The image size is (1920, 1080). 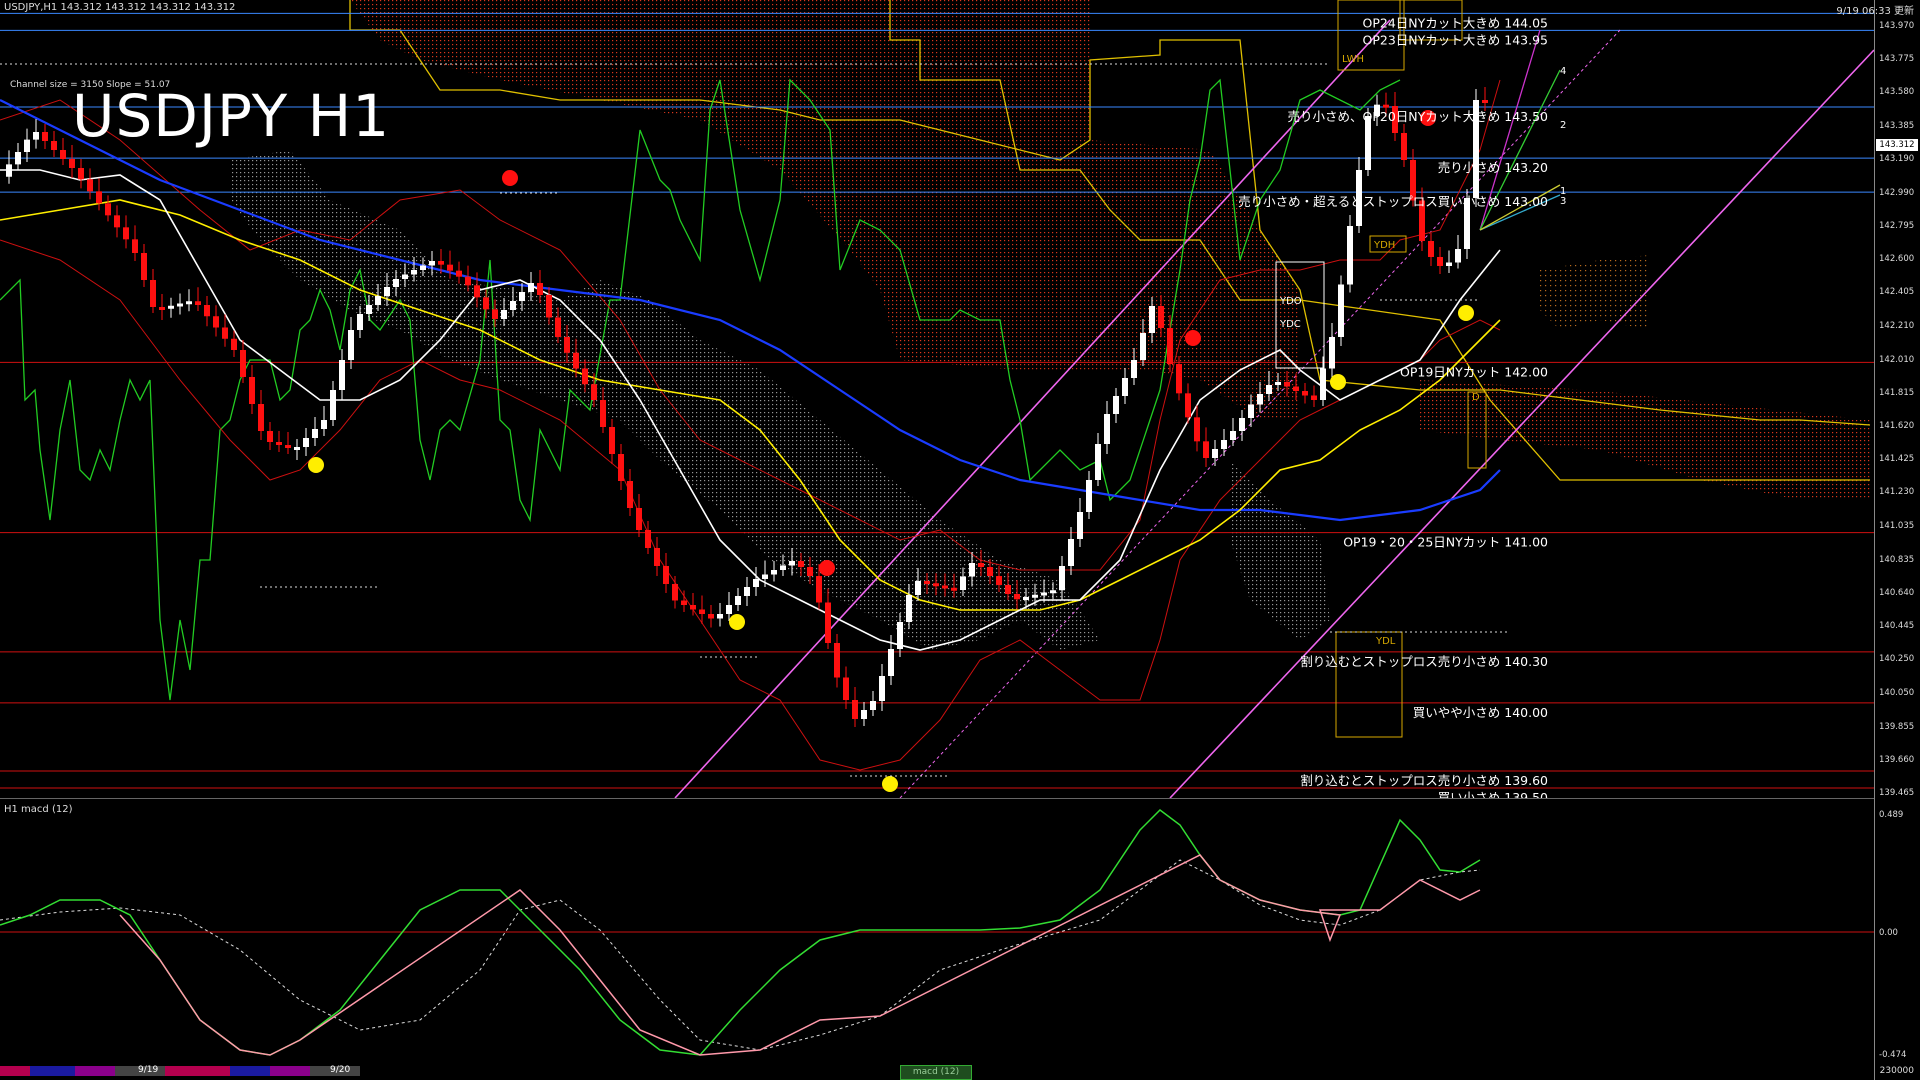 I want to click on level-annotation: 割り込むとストップロス売り小さめ 139.60, so click(x=1424, y=780).